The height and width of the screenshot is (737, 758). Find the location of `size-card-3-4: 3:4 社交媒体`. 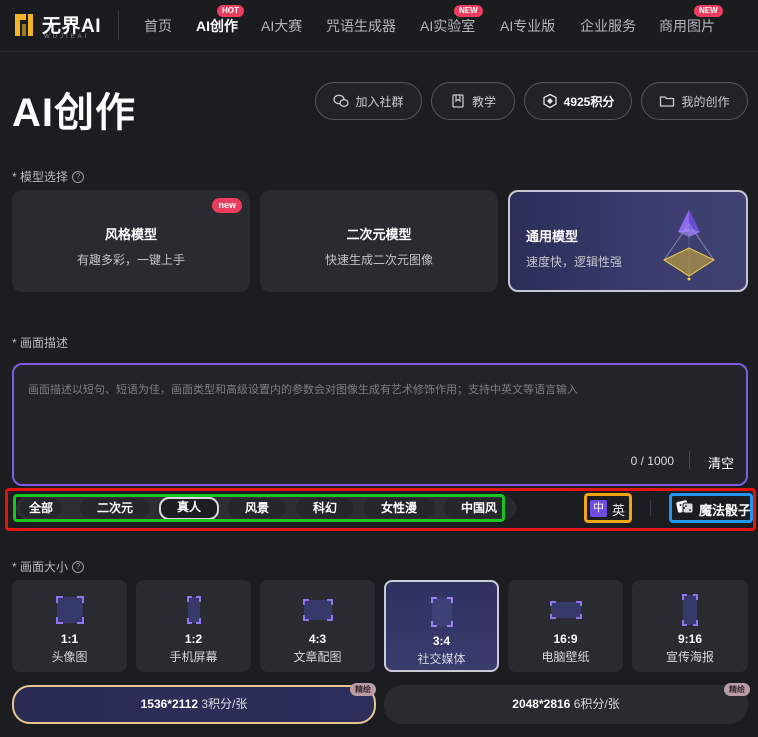

size-card-3-4: 3:4 社交媒体 is located at coordinates (441, 626).